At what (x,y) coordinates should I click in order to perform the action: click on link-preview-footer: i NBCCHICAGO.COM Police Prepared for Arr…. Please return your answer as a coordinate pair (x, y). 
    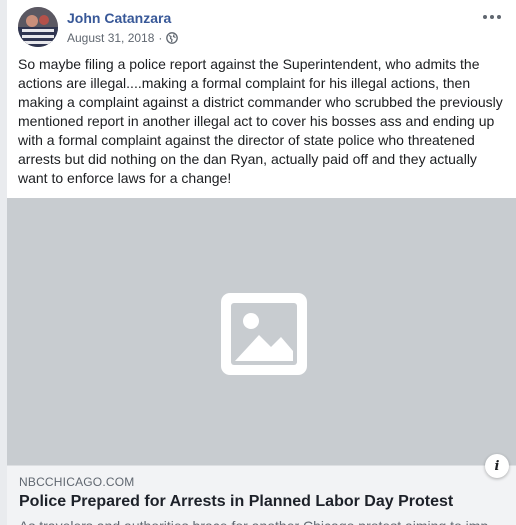
    Looking at the image, I should click on (261, 489).